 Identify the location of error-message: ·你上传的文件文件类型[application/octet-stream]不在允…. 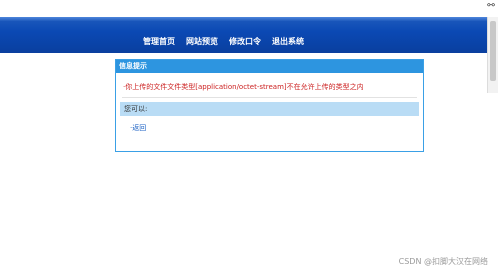
(243, 87).